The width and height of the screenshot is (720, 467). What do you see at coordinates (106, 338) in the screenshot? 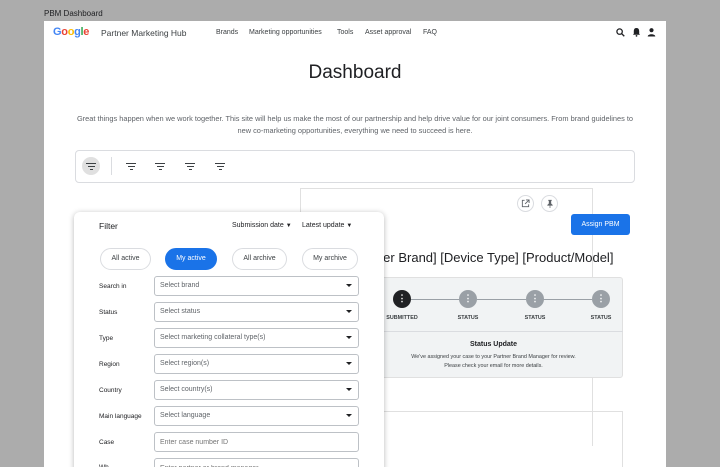
I see `field-label-type: Type` at bounding box center [106, 338].